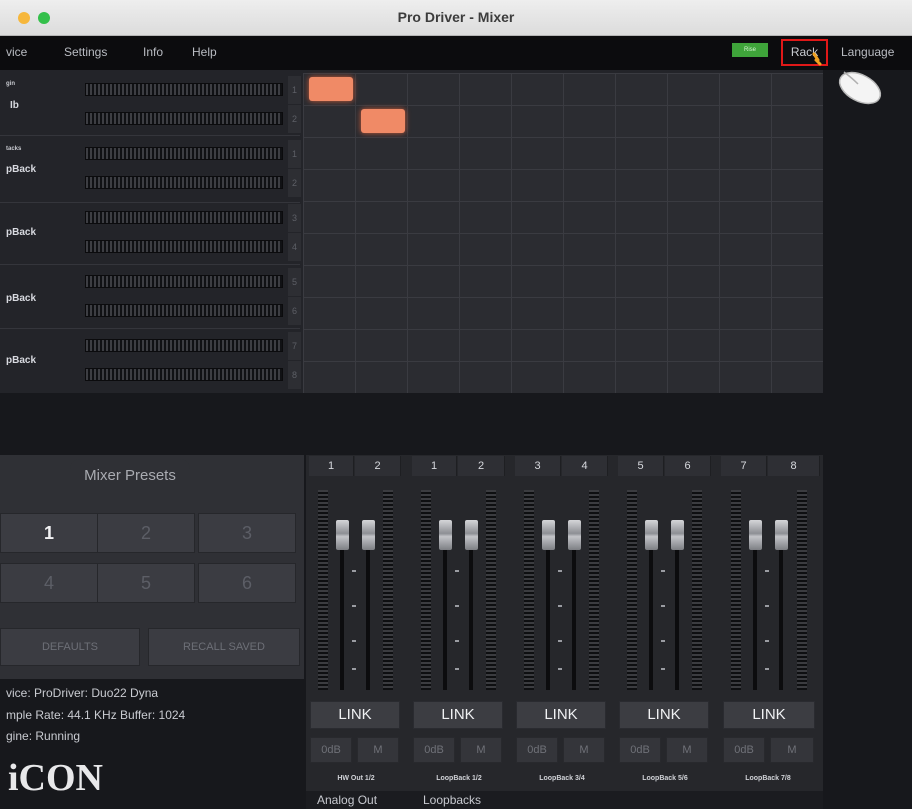 This screenshot has height=809, width=912. What do you see at coordinates (247, 533) in the screenshot?
I see `preset-button-3: 3` at bounding box center [247, 533].